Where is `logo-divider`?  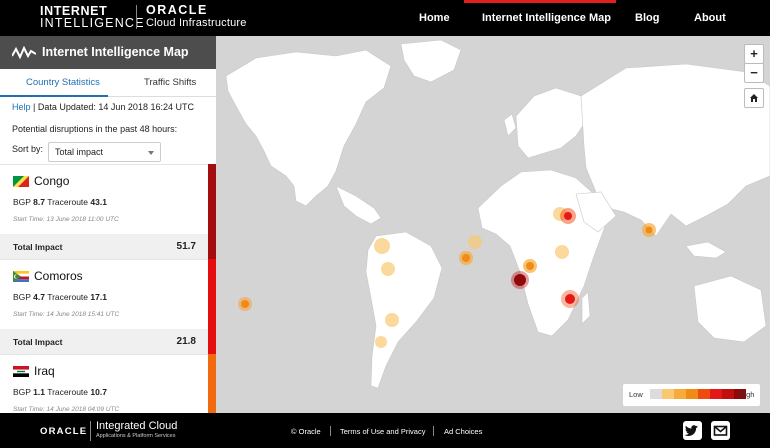 logo-divider is located at coordinates (136, 17).